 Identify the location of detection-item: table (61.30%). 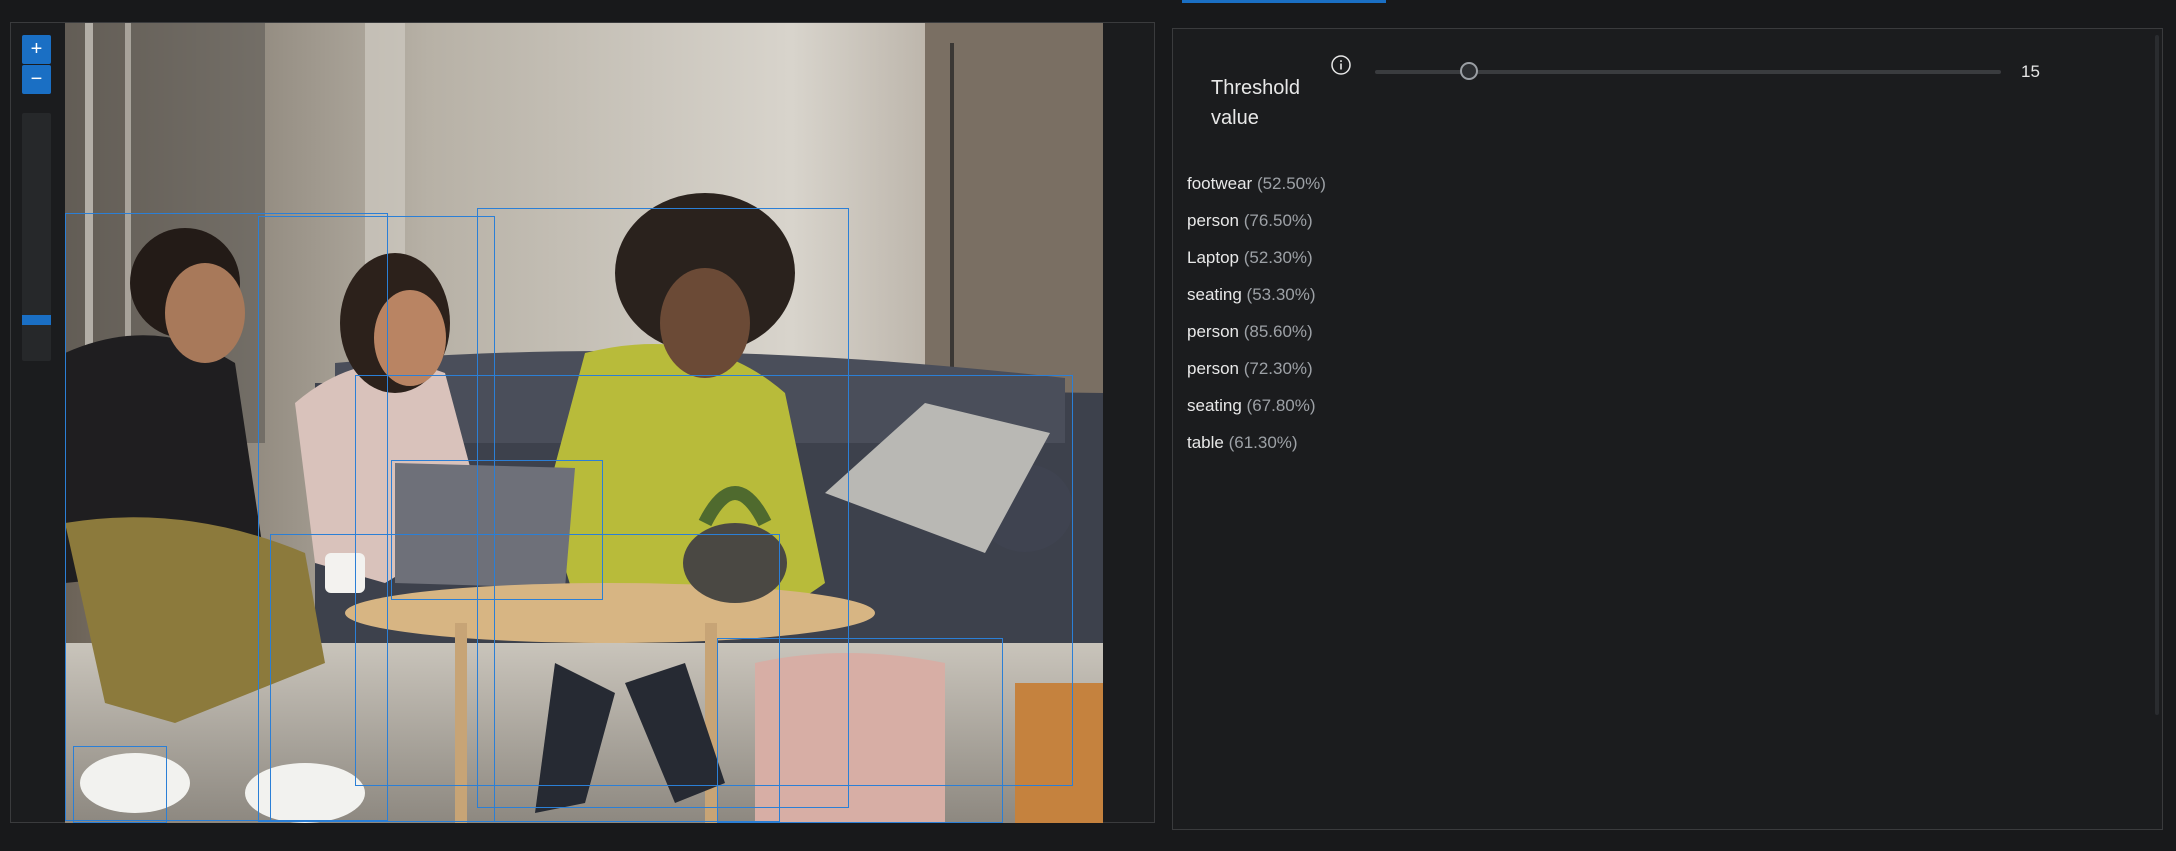
(1256, 442).